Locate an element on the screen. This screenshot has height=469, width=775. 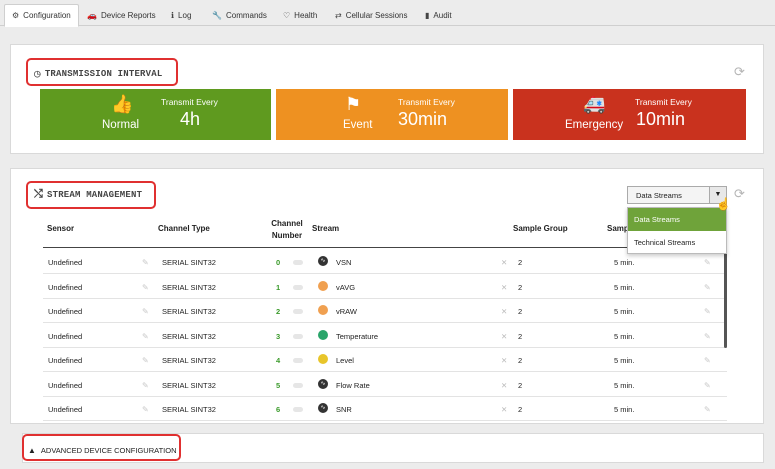
tab-configuration: ⚙ Configuration is located at coordinates (41, 15).